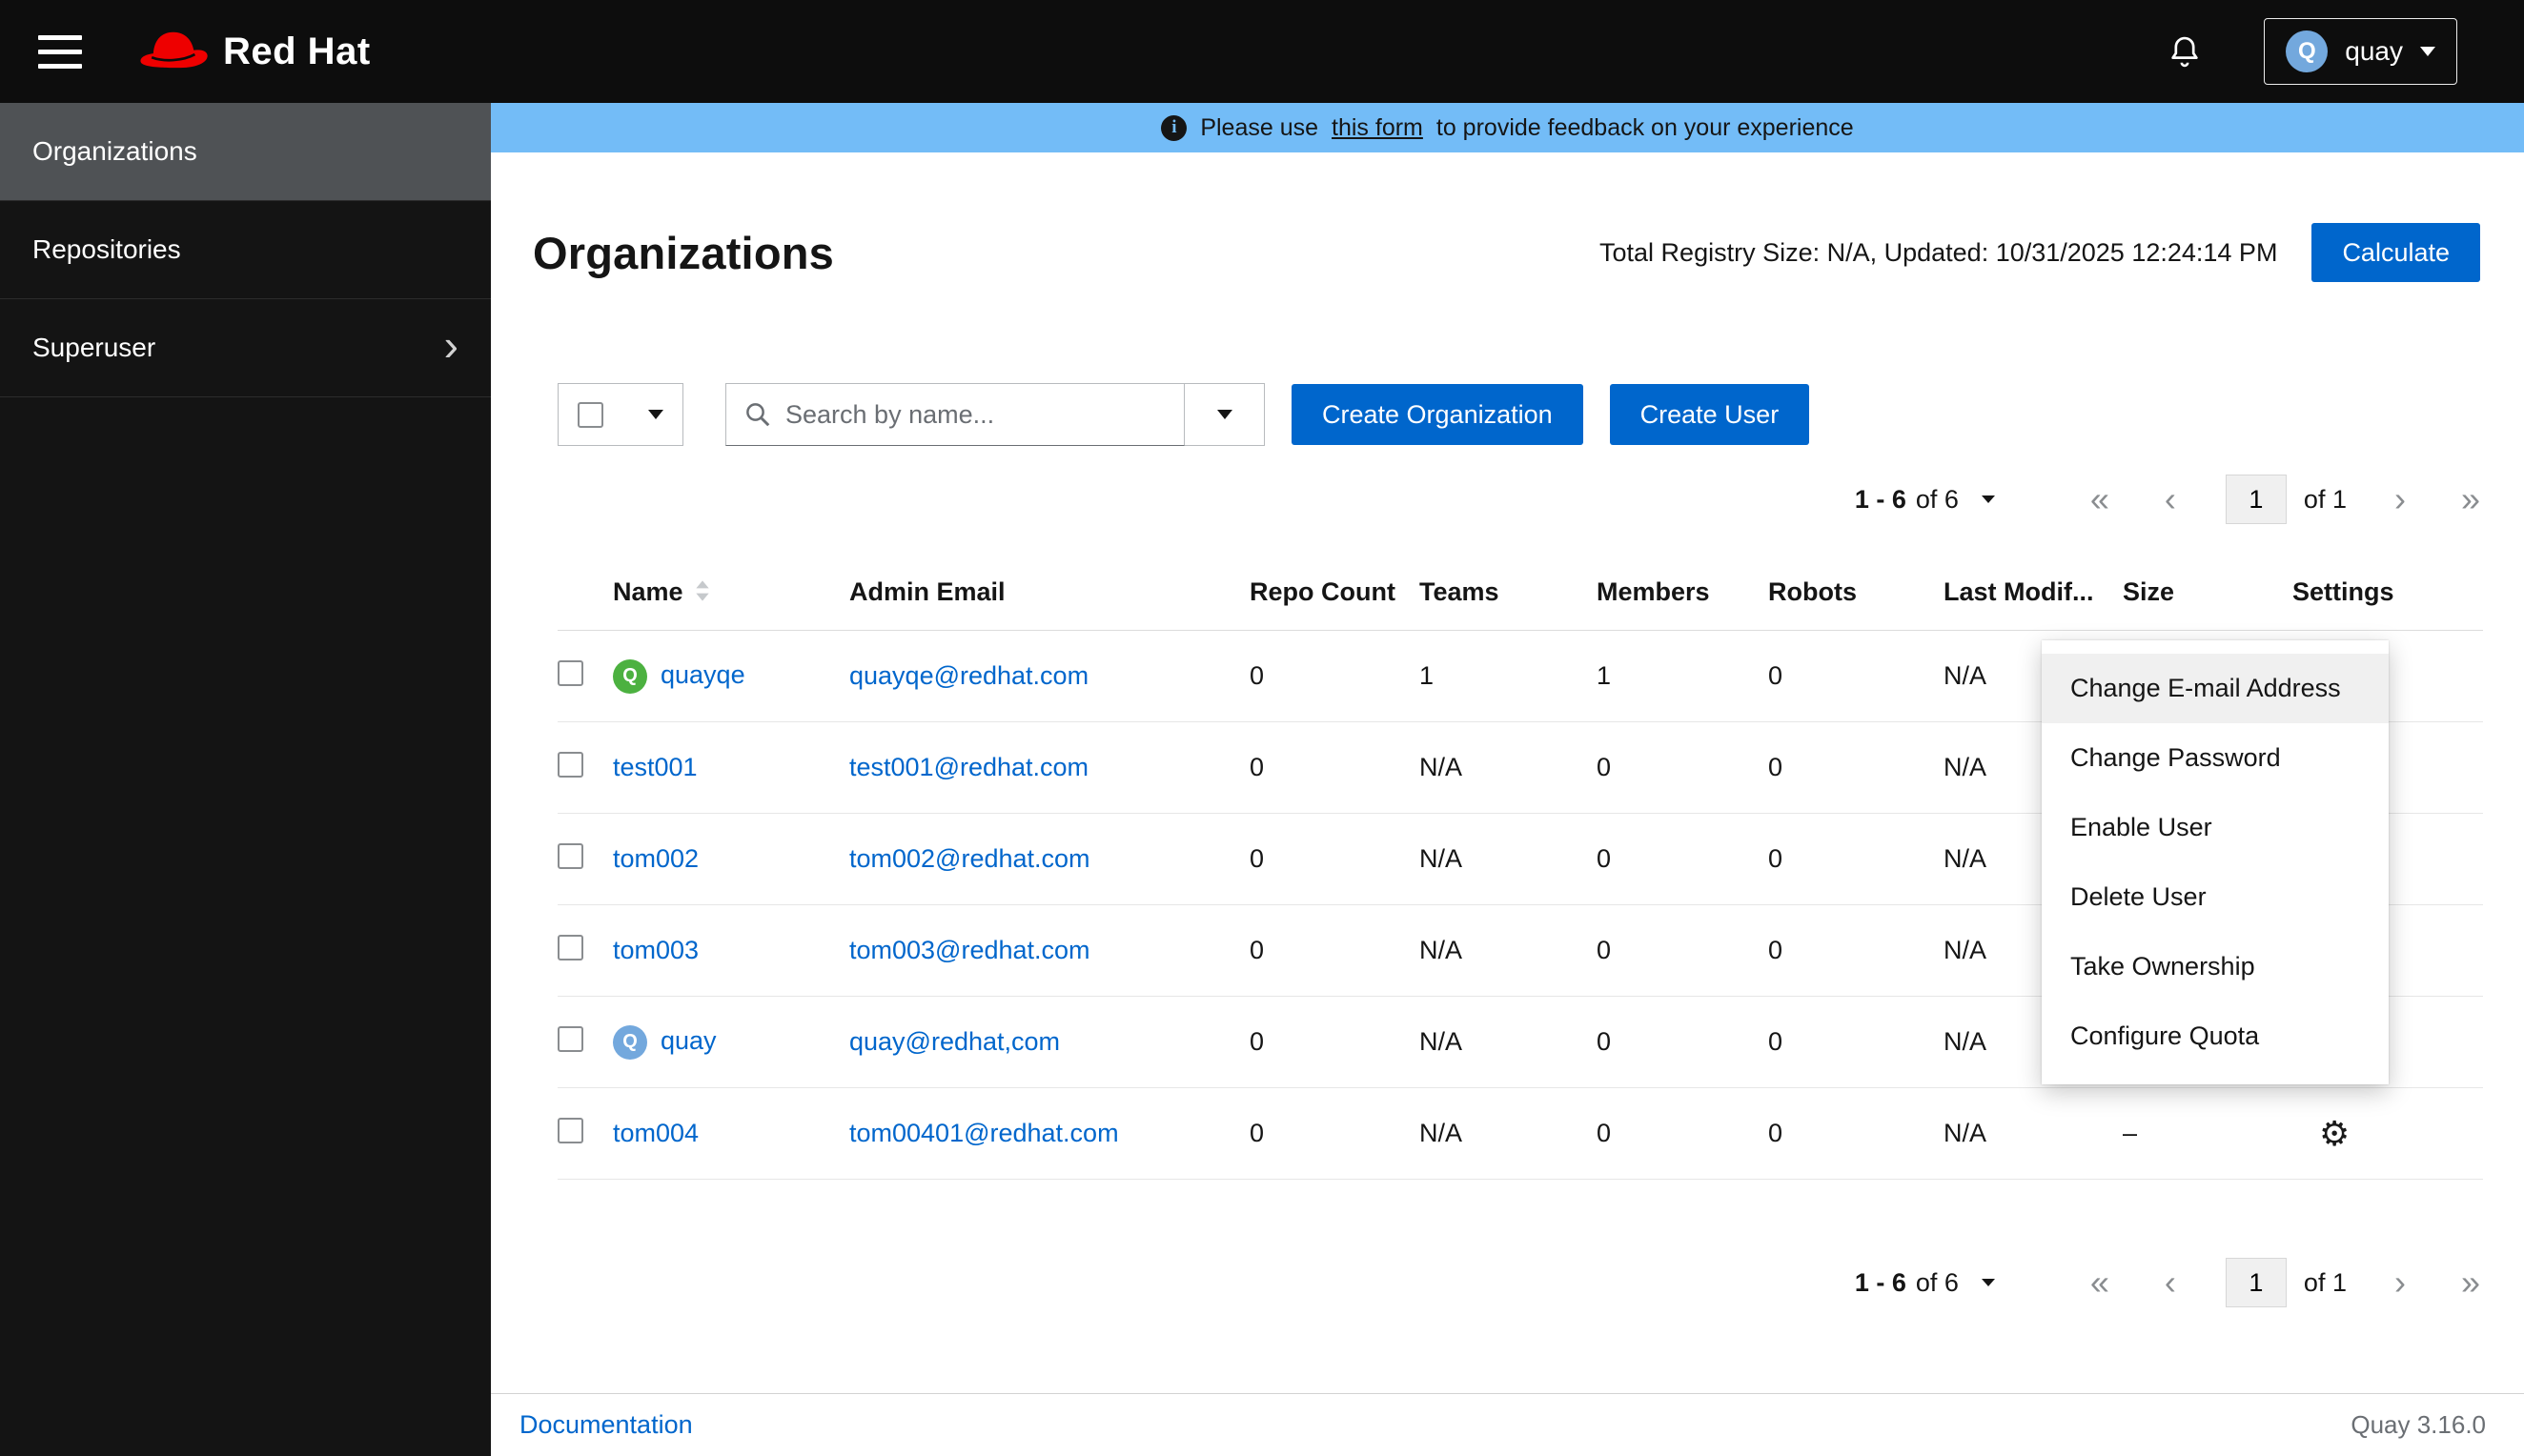 This screenshot has height=1456, width=2524. Describe the element at coordinates (1259, 127) in the screenshot. I see `banner-text-before: Please use` at that location.